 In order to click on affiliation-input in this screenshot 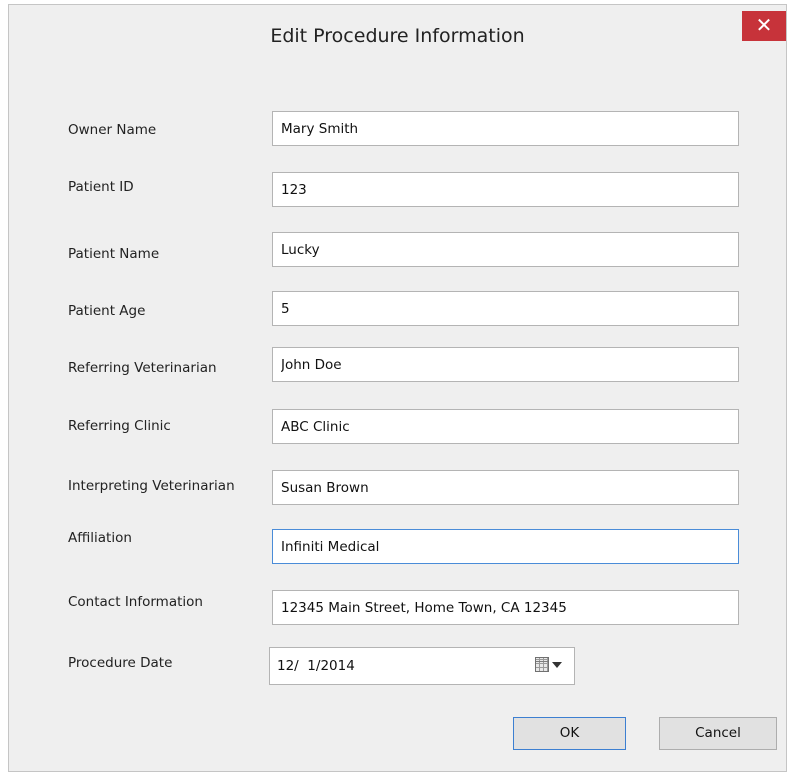, I will do `click(505, 546)`.